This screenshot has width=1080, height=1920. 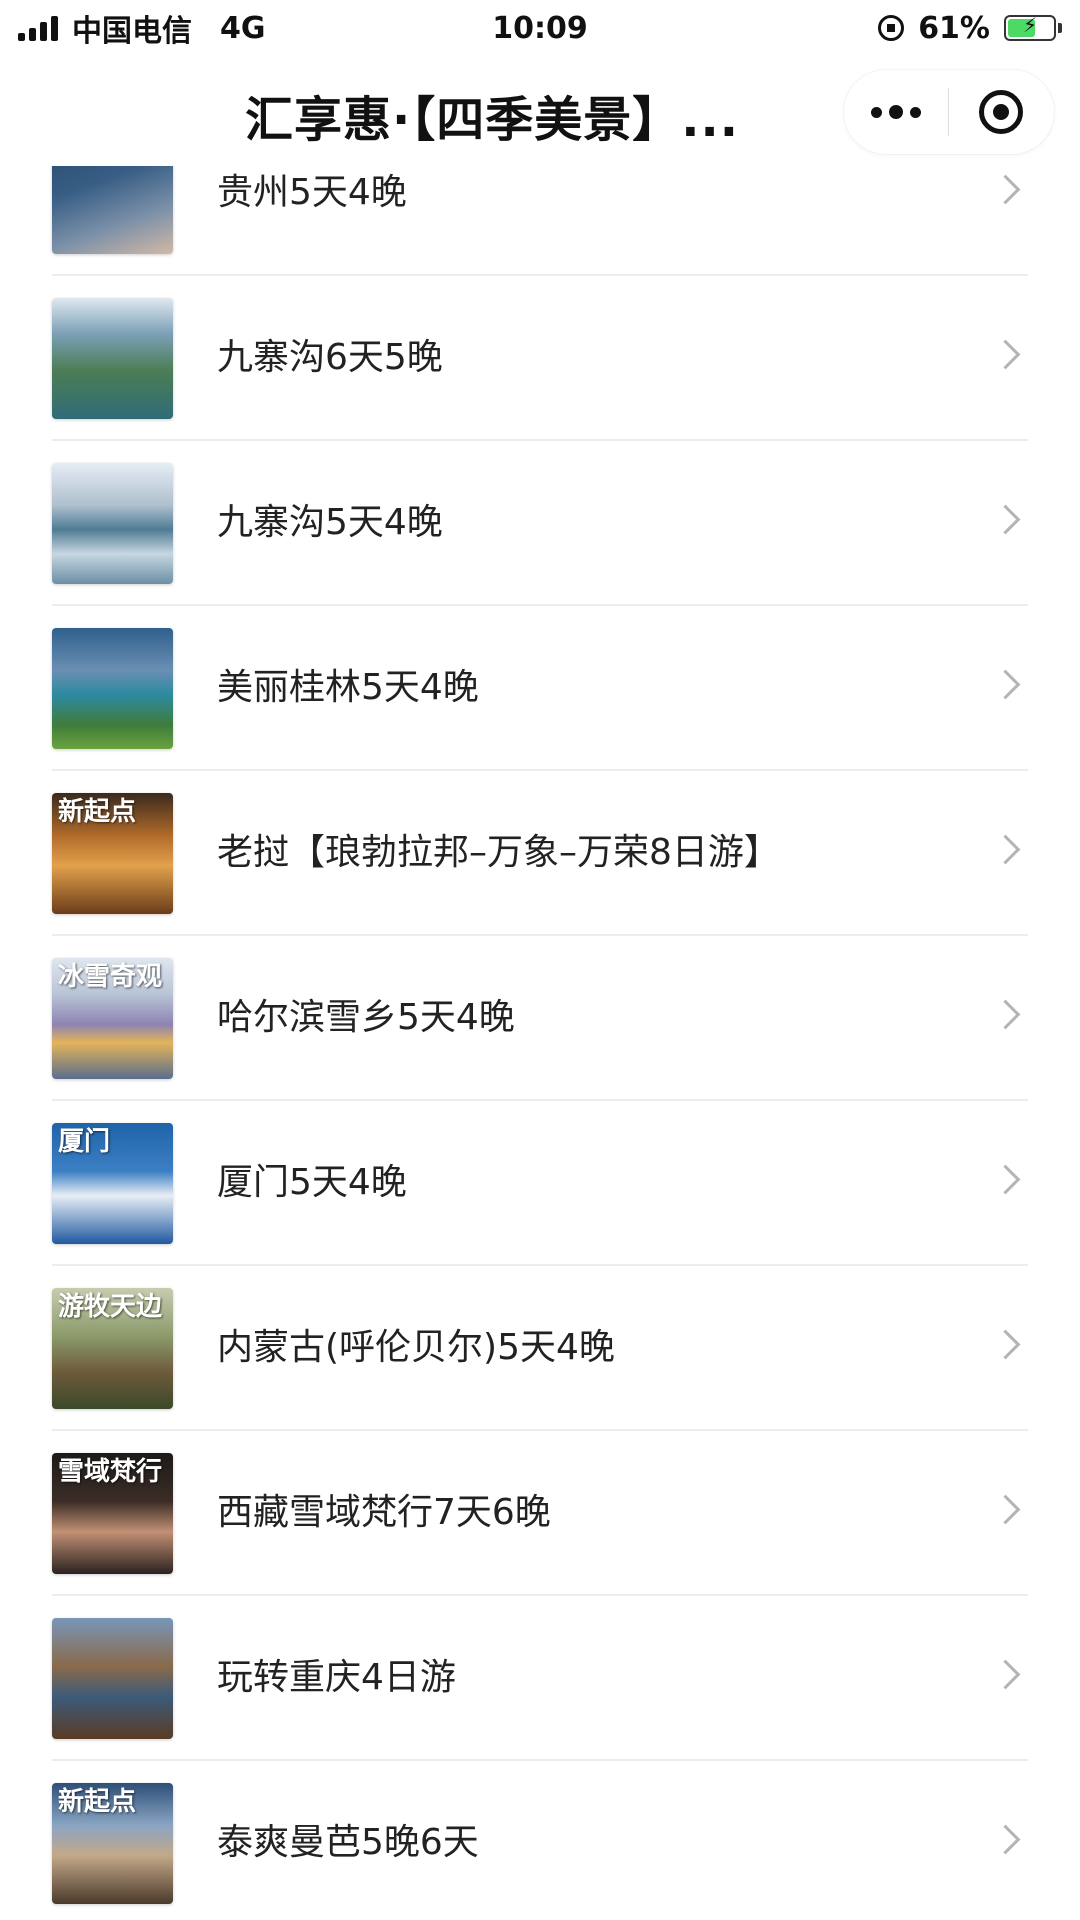 What do you see at coordinates (348, 1842) in the screenshot?
I see `tour-title: 泰爽曼芭5晚6天` at bounding box center [348, 1842].